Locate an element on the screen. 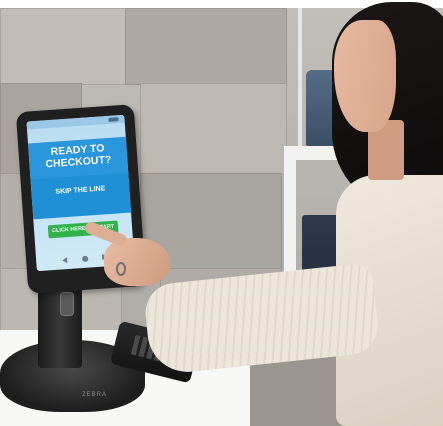 This screenshot has height=426, width=443. home-icon is located at coordinates (85, 259).